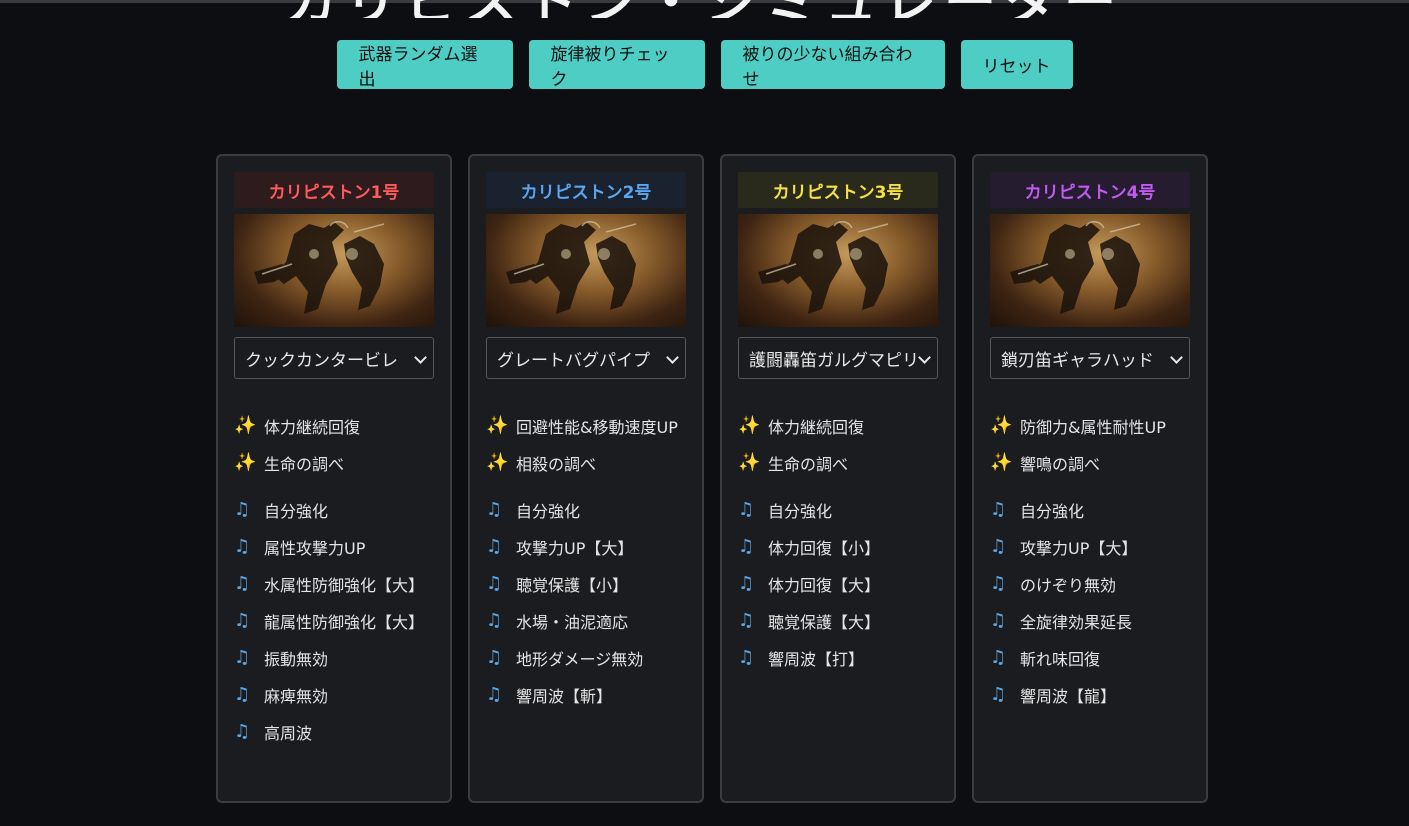  I want to click on melody-item: ♫ 振動無効, so click(334, 657).